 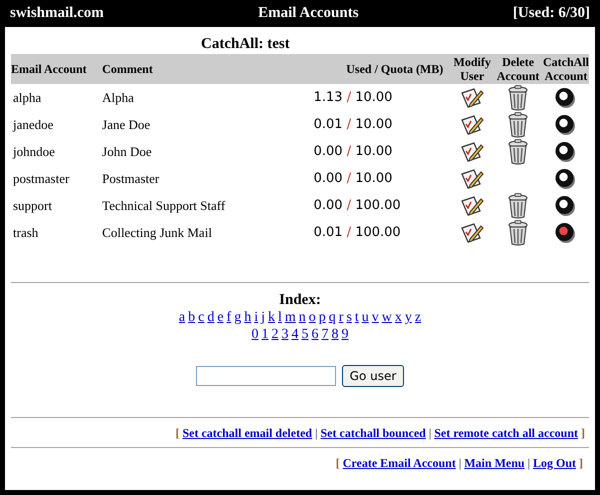 What do you see at coordinates (275, 334) in the screenshot?
I see `digit-link: 2` at bounding box center [275, 334].